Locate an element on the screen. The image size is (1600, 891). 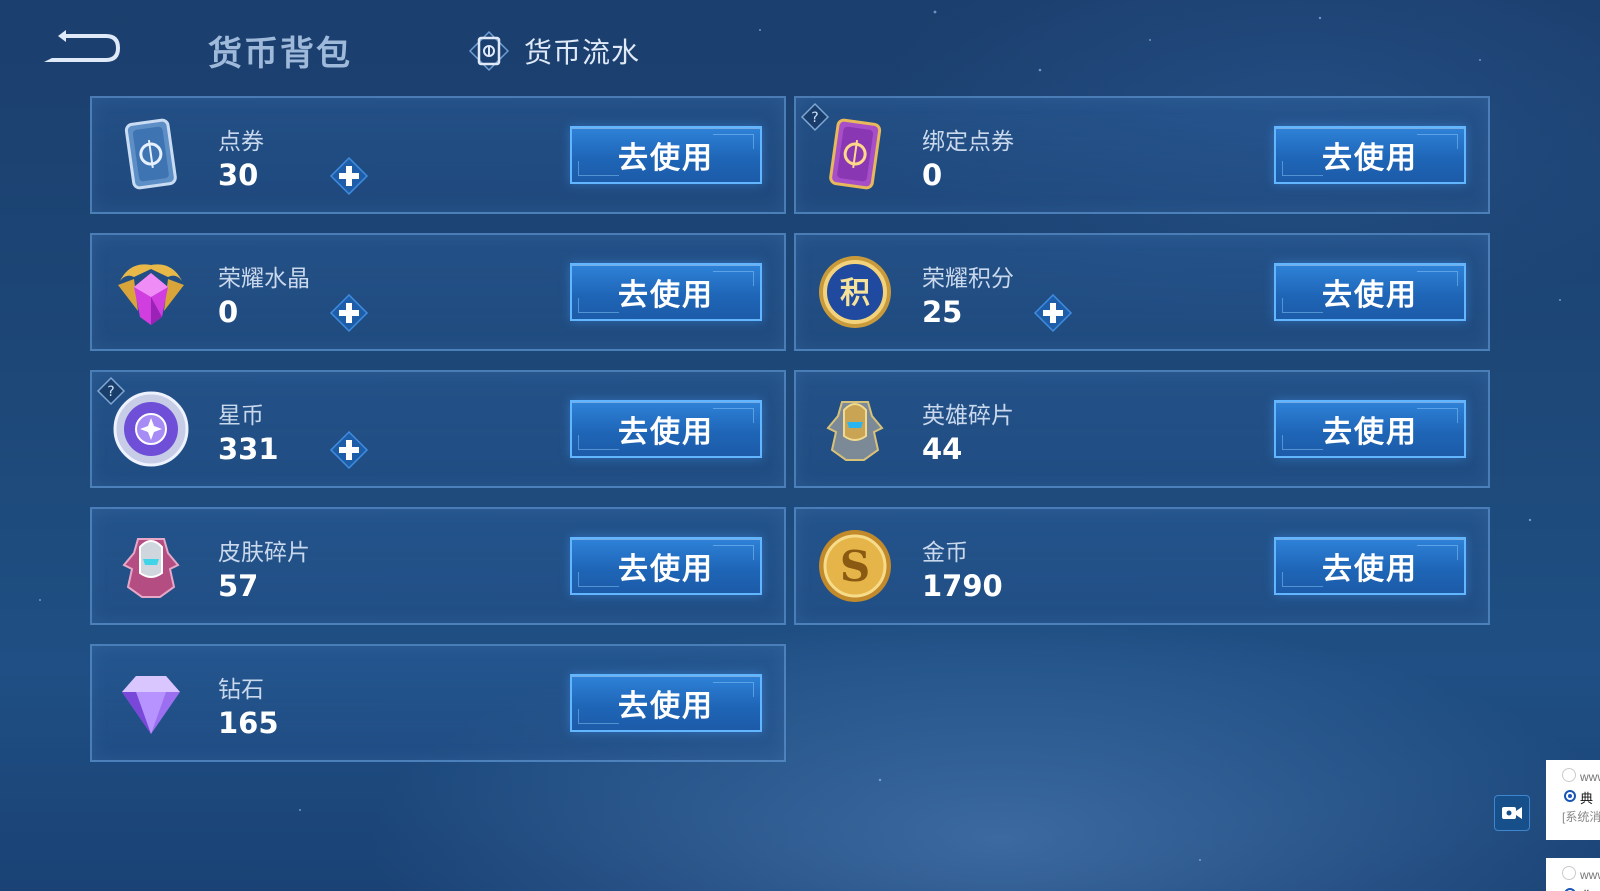
notification-text: [系统消 is located at coordinates (1581, 817).